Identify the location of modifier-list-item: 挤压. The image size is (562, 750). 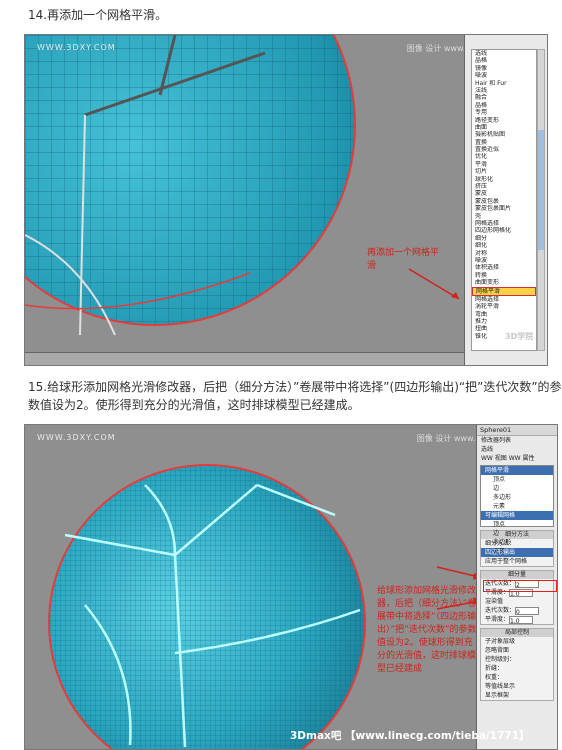
(504, 186).